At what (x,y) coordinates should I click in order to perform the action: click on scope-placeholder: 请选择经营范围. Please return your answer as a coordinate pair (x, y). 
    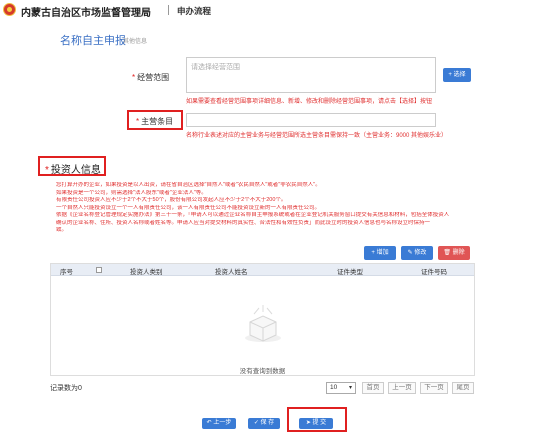
    Looking at the image, I should click on (215, 67).